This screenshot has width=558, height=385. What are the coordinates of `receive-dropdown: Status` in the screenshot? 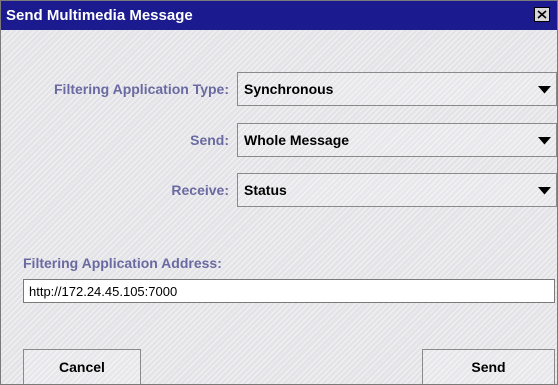 It's located at (397, 190).